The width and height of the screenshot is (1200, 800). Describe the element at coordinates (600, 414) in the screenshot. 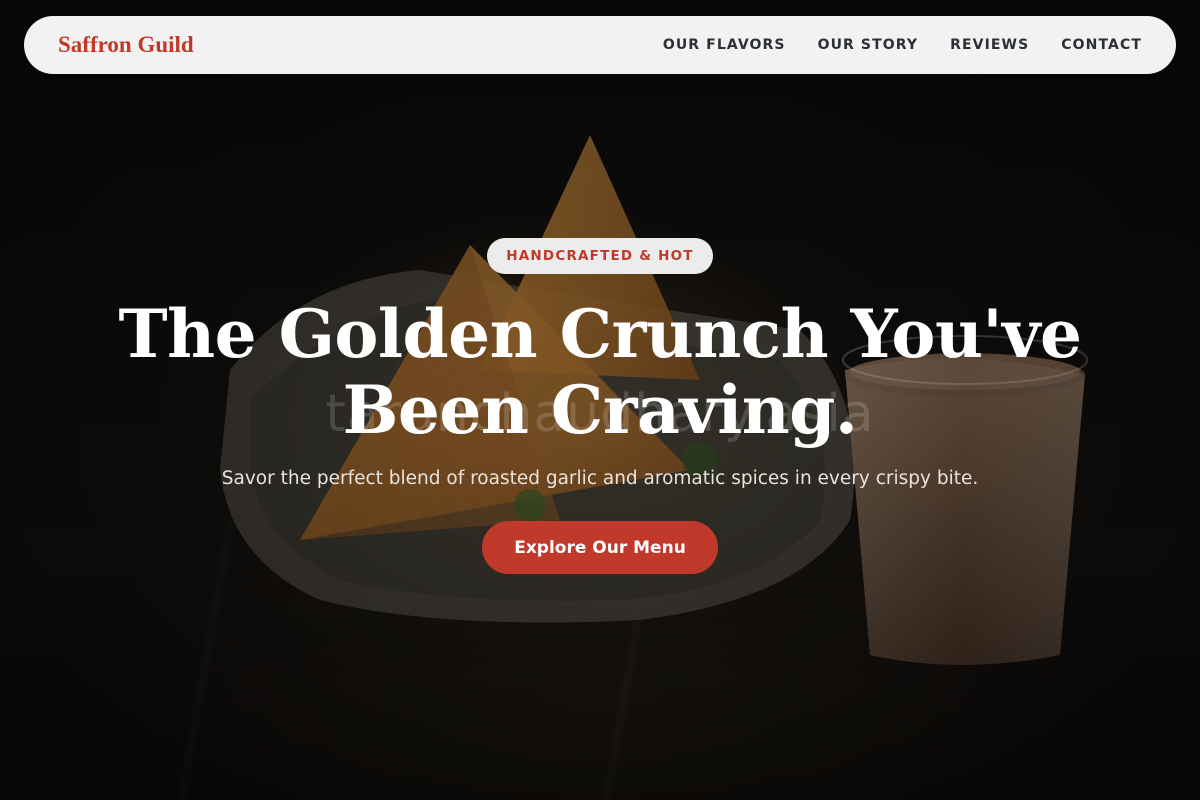

I see `image-watermark: tarunchaudhary.asia` at that location.